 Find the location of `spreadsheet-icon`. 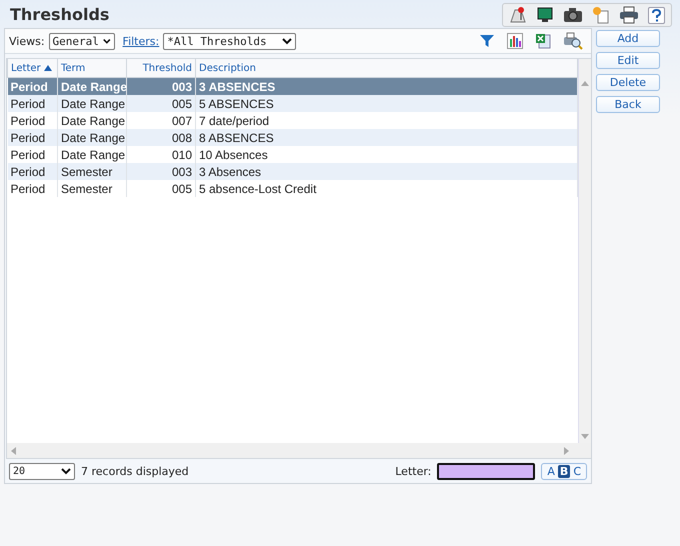

spreadsheet-icon is located at coordinates (543, 41).